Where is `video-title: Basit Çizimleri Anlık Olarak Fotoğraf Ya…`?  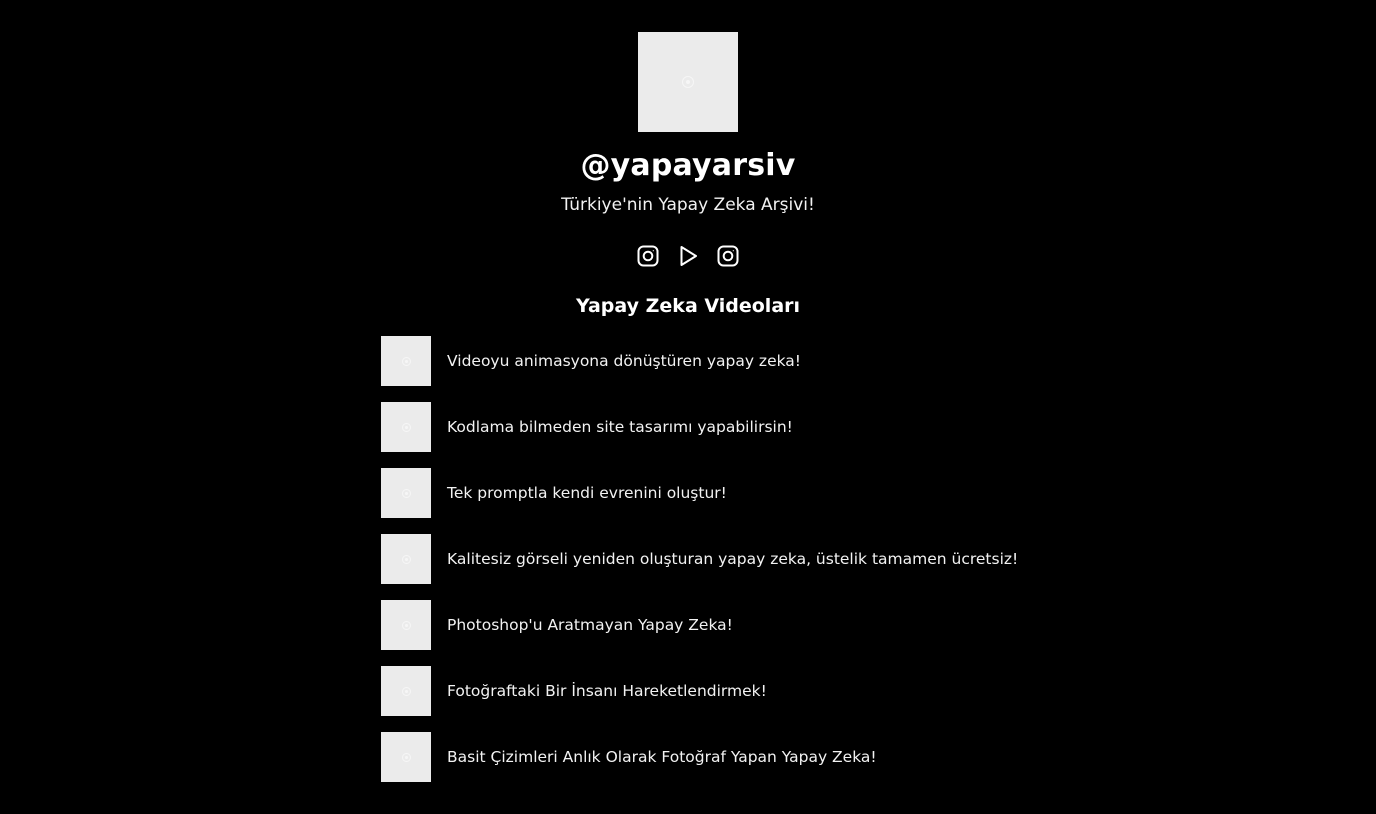 video-title: Basit Çizimleri Anlık Olarak Fotoğraf Ya… is located at coordinates (662, 757).